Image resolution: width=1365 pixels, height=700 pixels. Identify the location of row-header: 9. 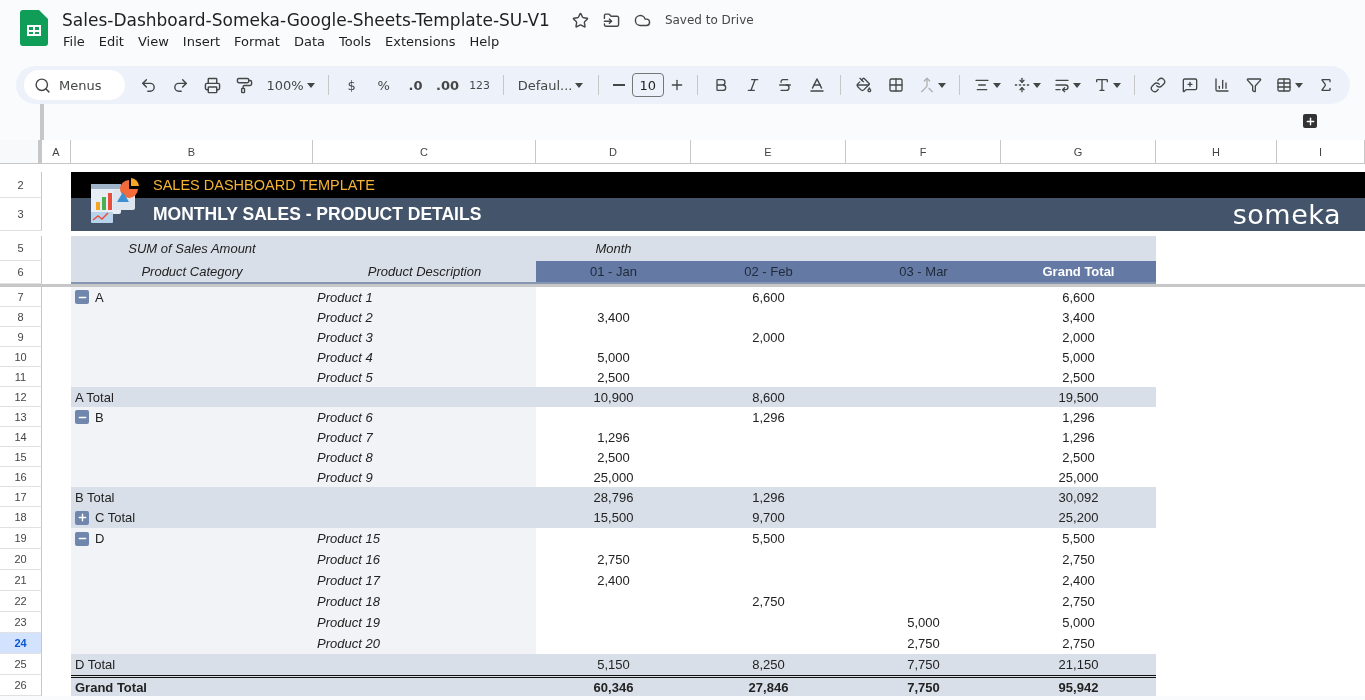
(21, 337).